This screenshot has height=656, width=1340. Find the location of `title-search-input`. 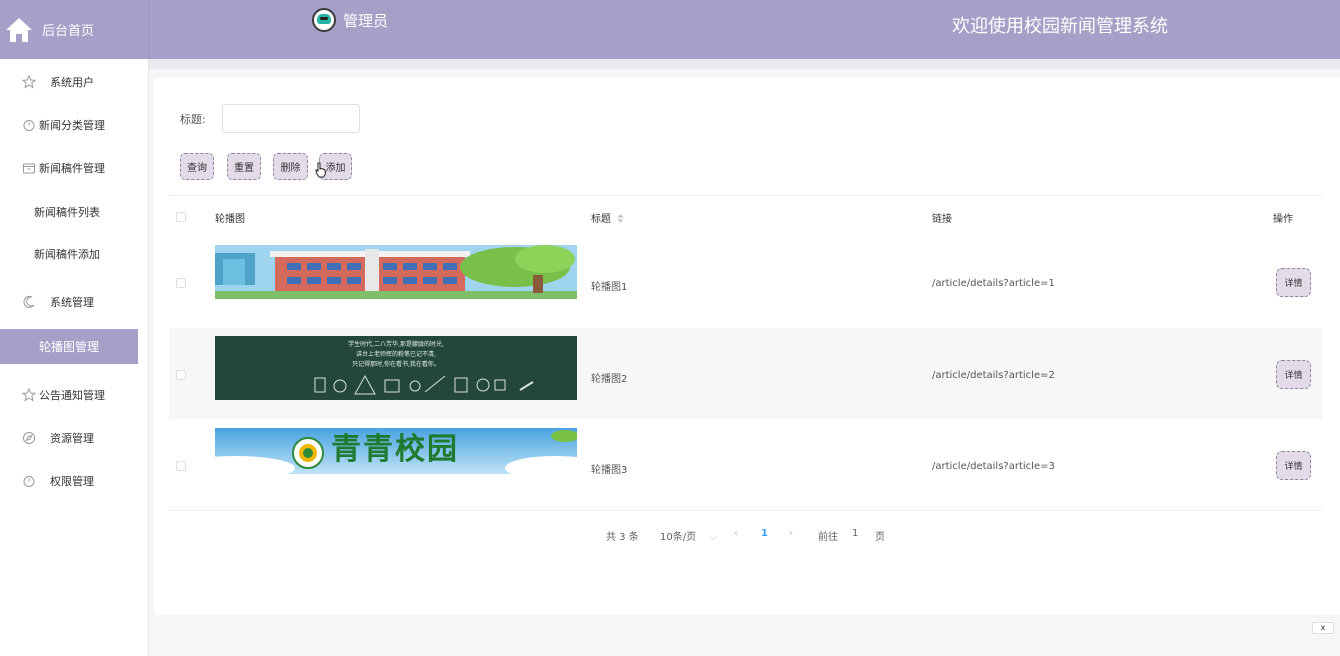

title-search-input is located at coordinates (291, 118).